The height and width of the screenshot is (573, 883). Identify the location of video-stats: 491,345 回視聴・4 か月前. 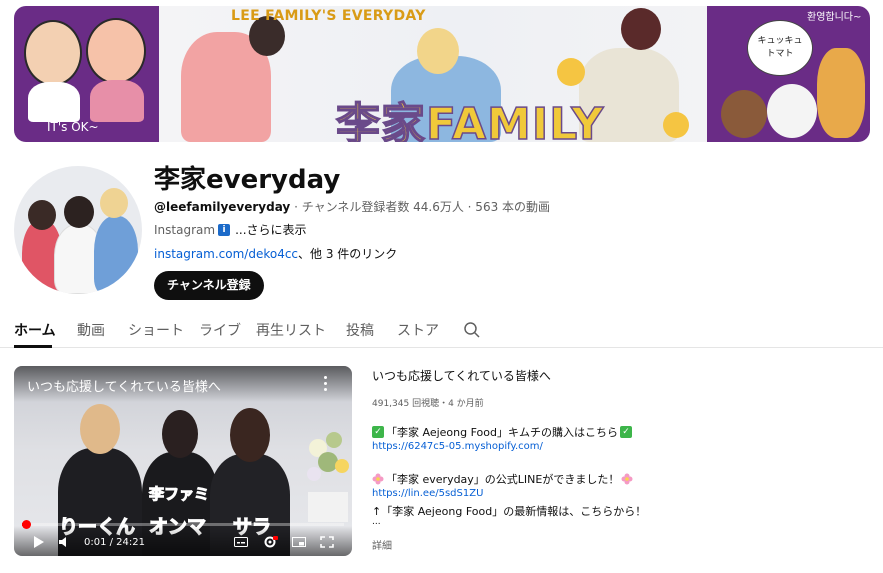
(428, 404).